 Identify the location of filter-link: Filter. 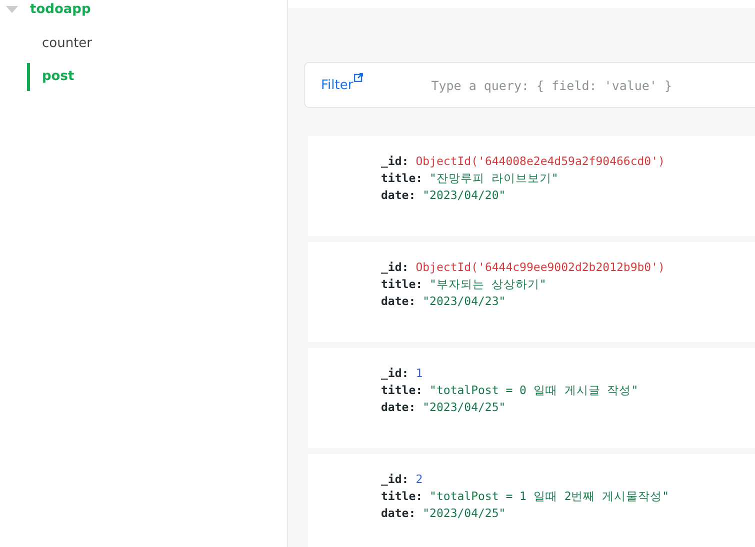
(337, 85).